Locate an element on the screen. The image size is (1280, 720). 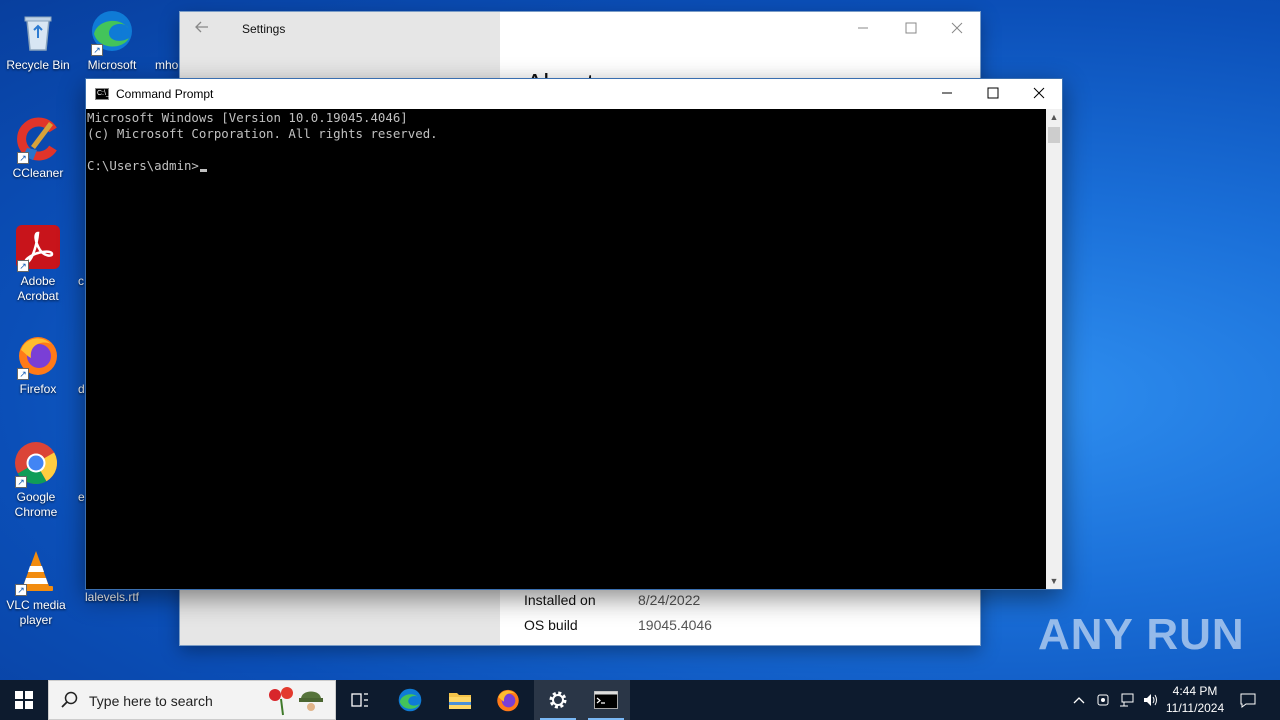
command-prompt-icon is located at coordinates (606, 700).